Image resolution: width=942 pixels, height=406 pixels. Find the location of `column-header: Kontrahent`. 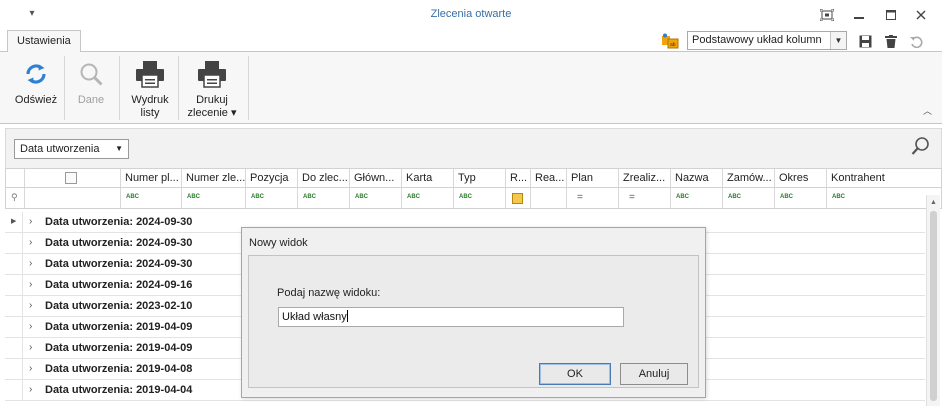

column-header: Kontrahent is located at coordinates (875, 178).